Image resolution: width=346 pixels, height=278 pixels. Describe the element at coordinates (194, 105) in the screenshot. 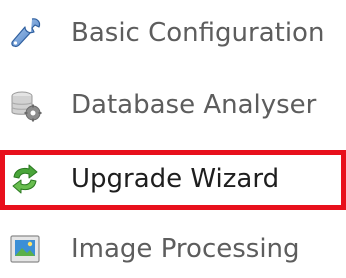

I see `menu-item-label: Database Analyser` at that location.